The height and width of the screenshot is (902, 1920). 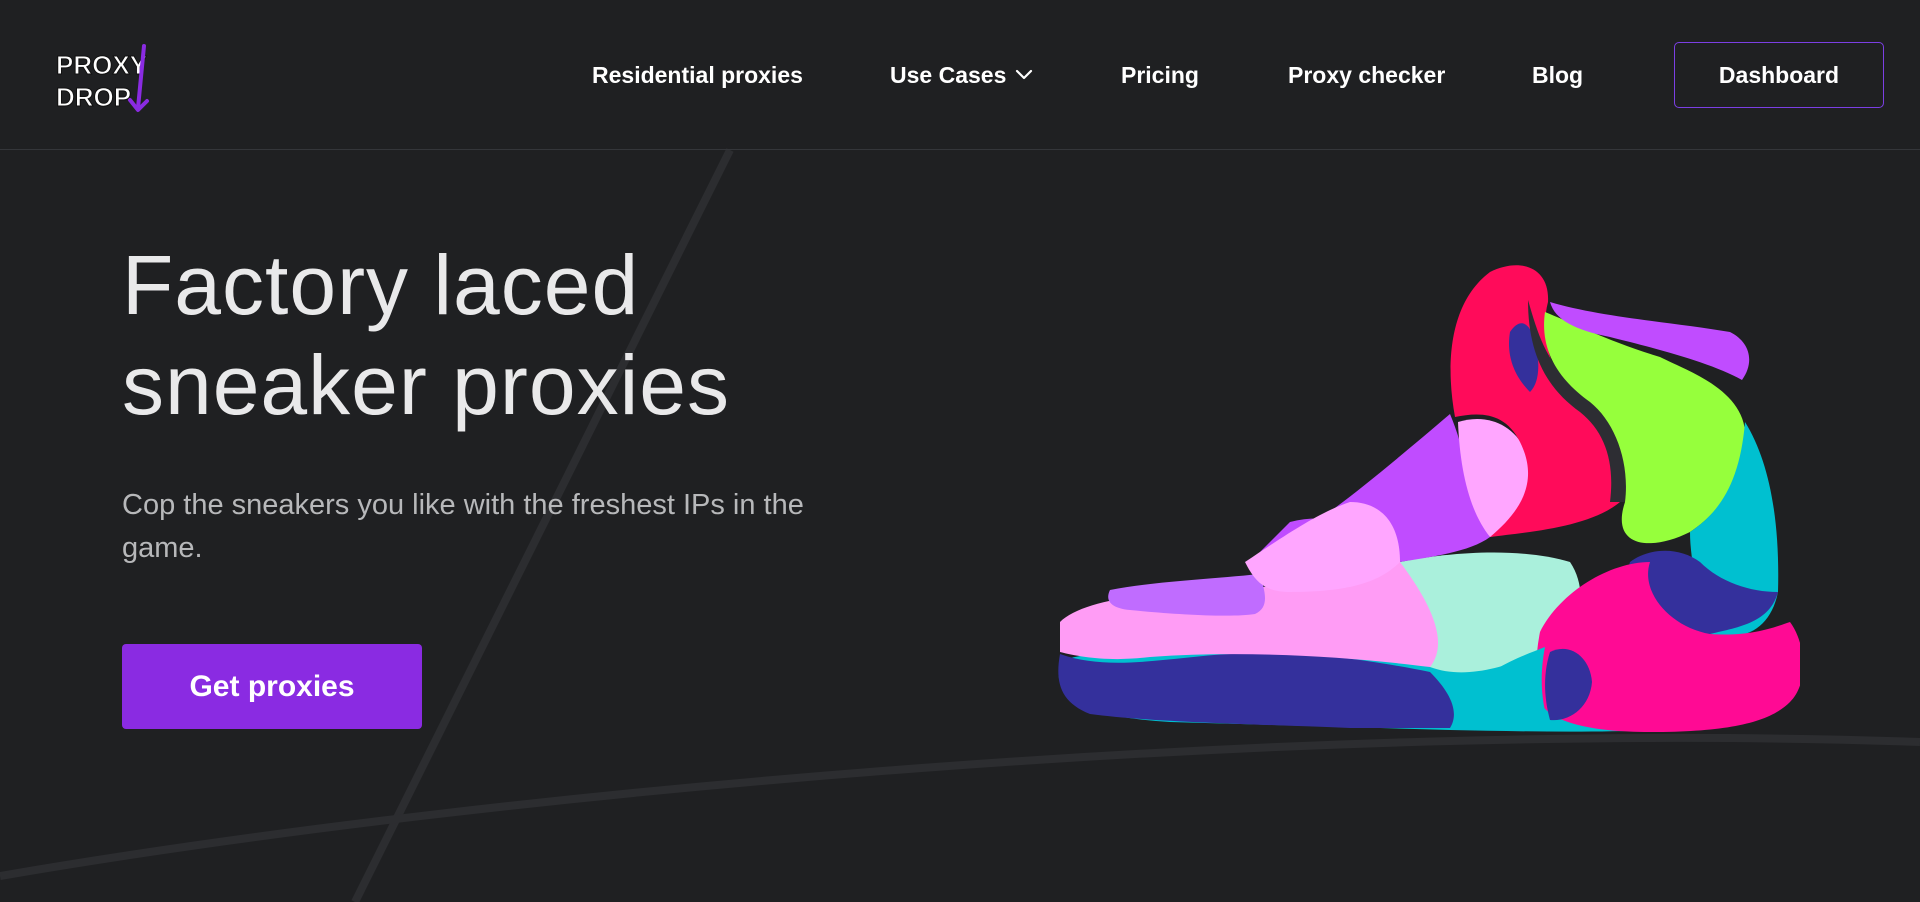 What do you see at coordinates (101, 65) in the screenshot?
I see `svg-text: PROXY` at bounding box center [101, 65].